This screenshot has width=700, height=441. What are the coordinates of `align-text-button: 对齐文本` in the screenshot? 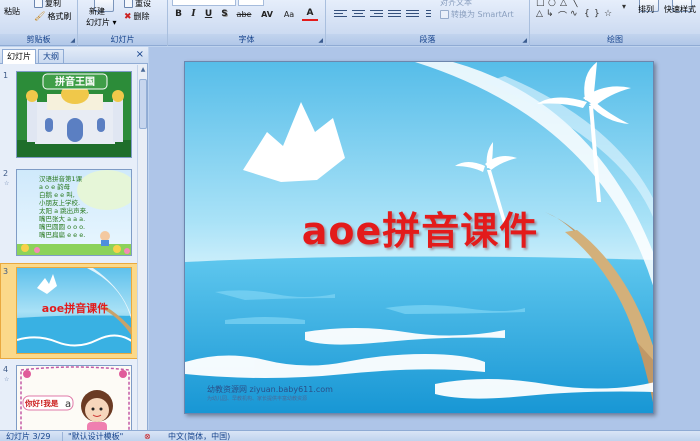 It's located at (456, 4).